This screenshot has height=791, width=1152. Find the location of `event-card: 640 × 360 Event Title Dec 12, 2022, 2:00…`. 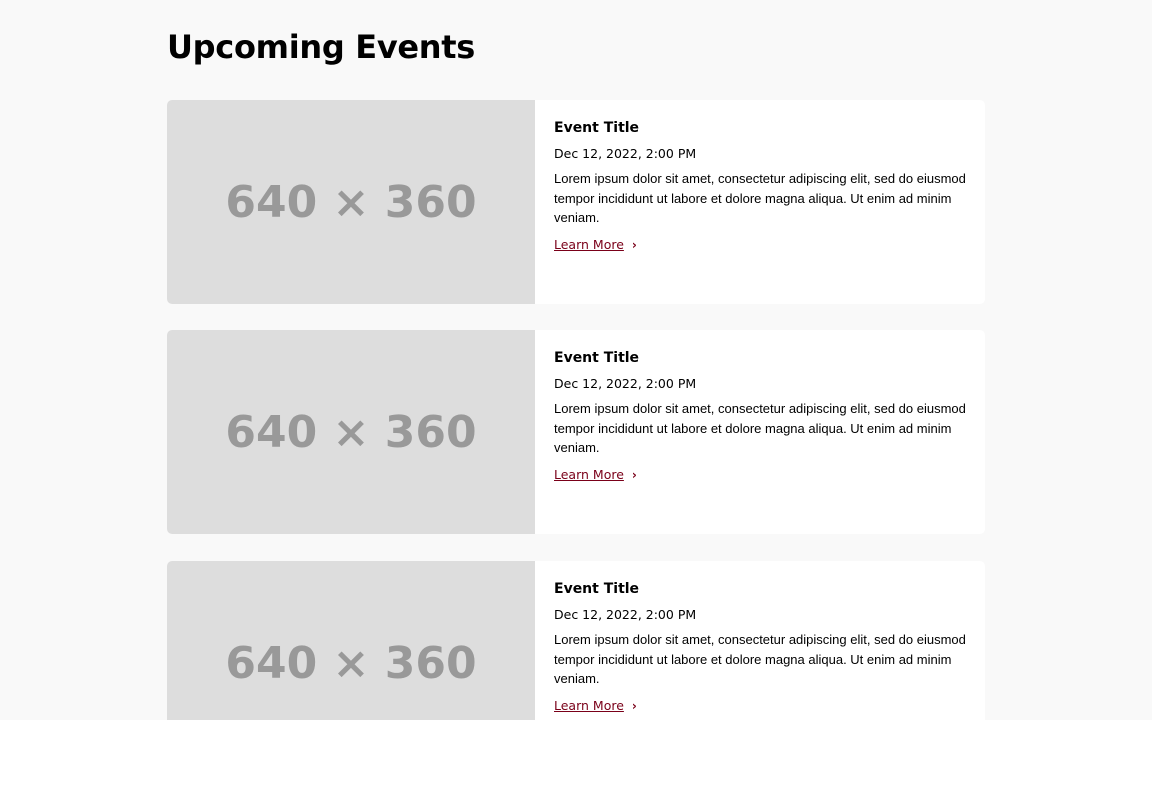

event-card: 640 × 360 Event Title Dec 12, 2022, 2:00… is located at coordinates (576, 640).